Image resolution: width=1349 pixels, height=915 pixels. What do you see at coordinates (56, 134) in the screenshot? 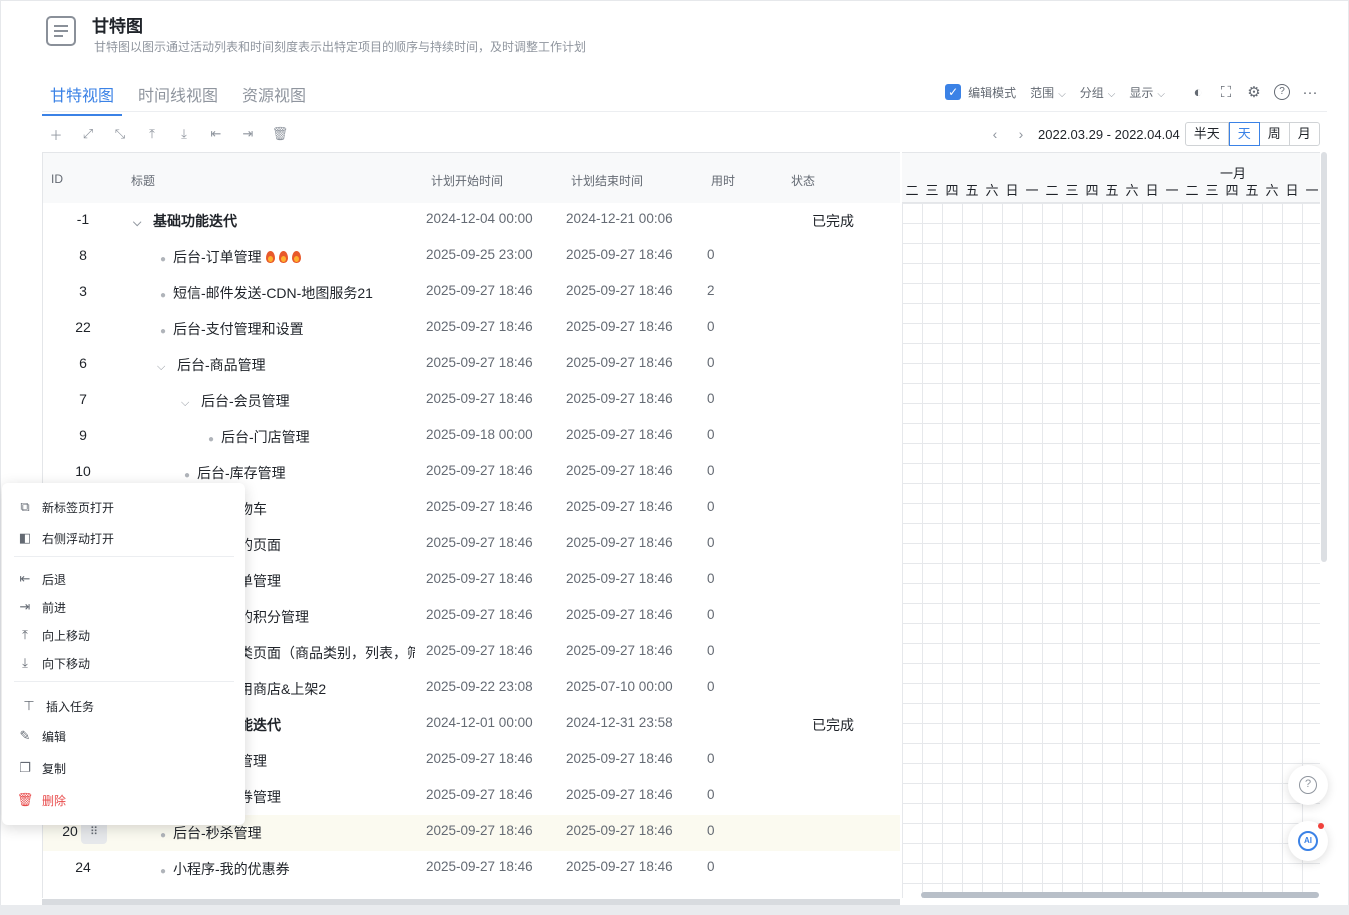
I see `add-icon: ＋` at bounding box center [56, 134].